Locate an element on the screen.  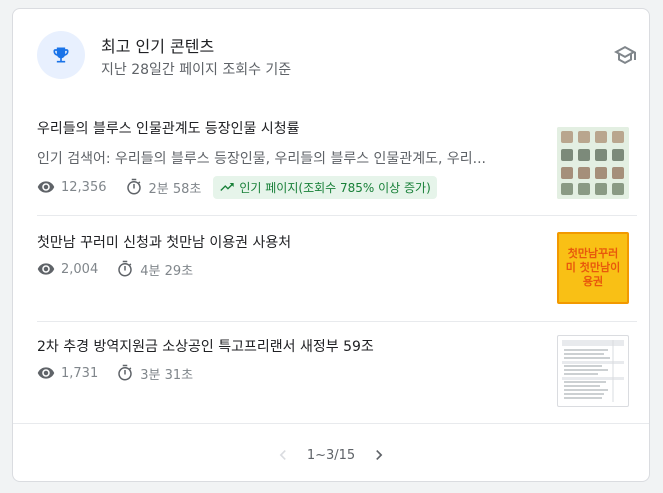
thumbnail-text: 첫만남꾸러미 첫만남이용권 is located at coordinates (593, 267).